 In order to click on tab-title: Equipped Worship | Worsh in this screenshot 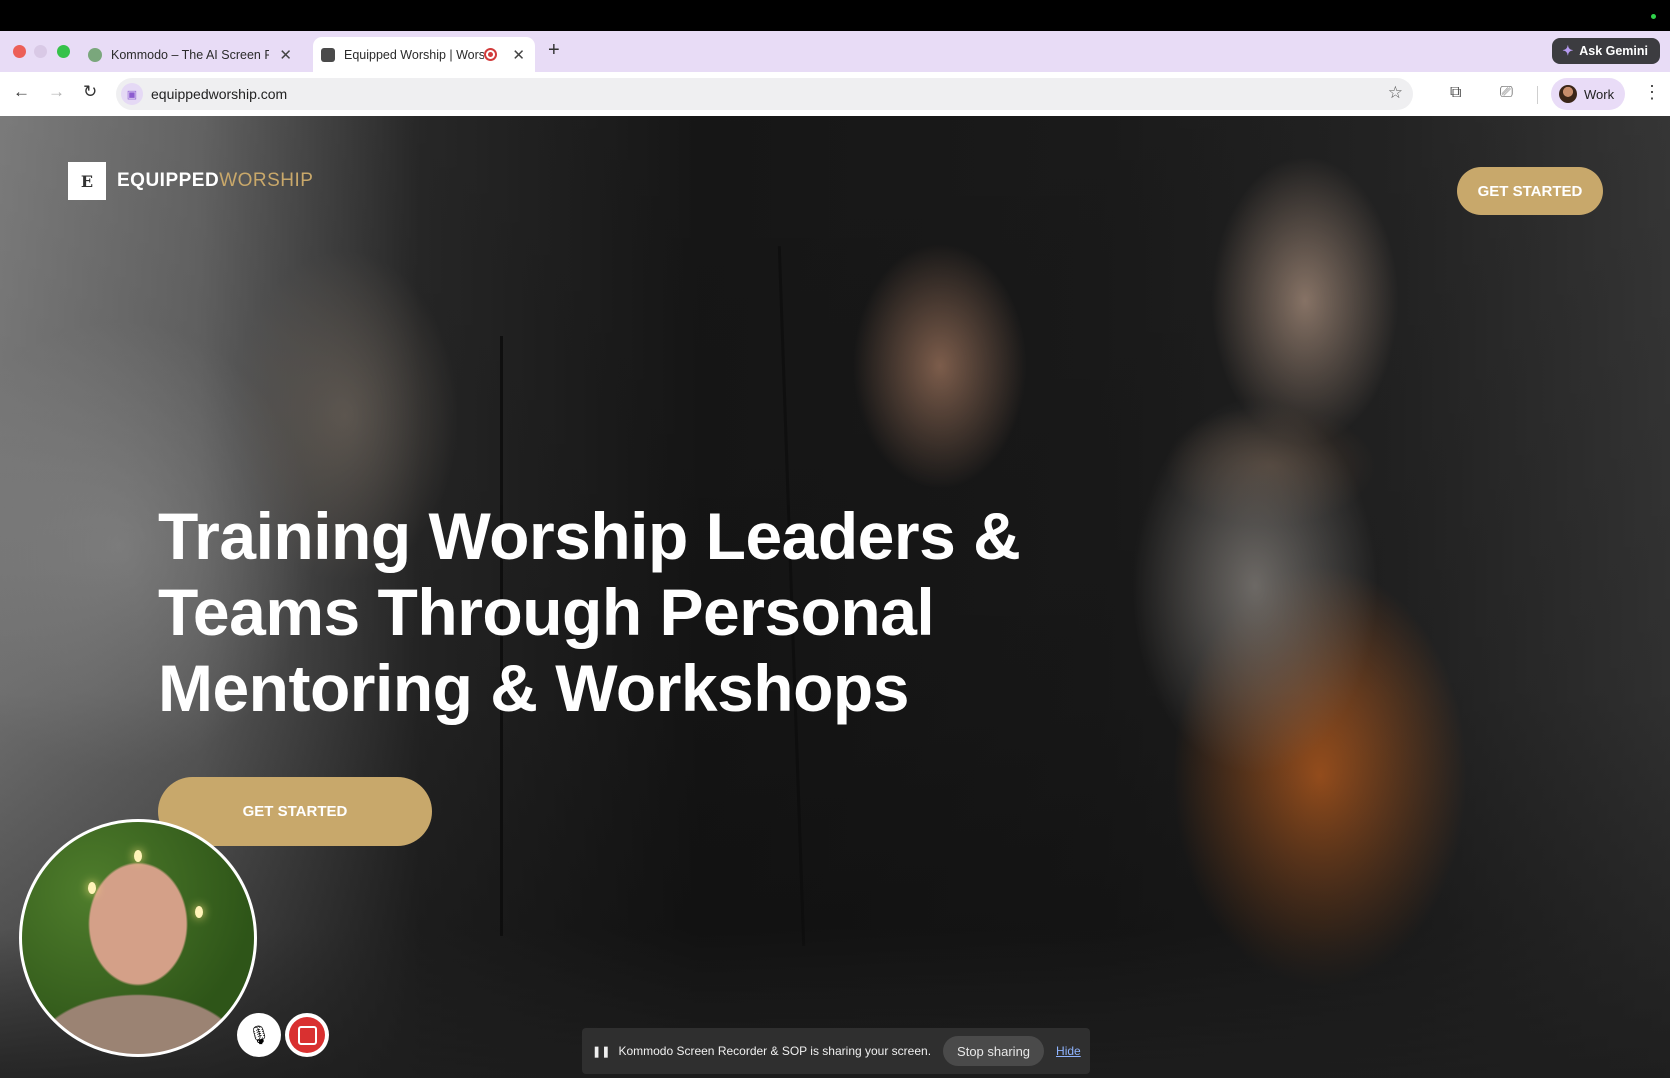, I will do `click(414, 54)`.